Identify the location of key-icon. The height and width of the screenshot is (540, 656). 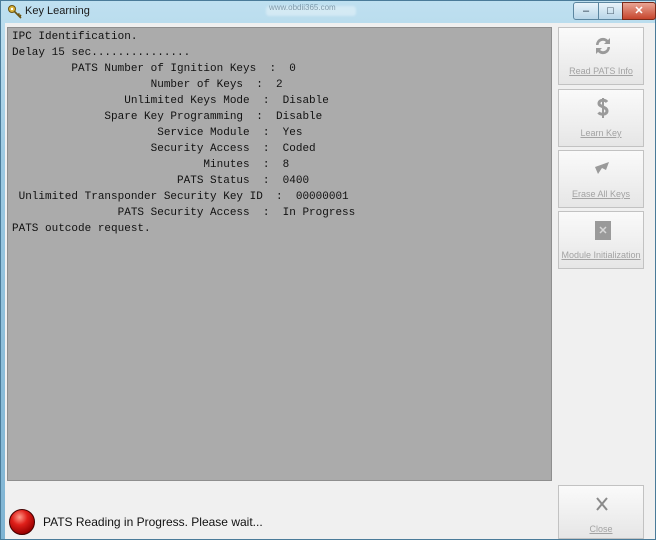
(15, 12).